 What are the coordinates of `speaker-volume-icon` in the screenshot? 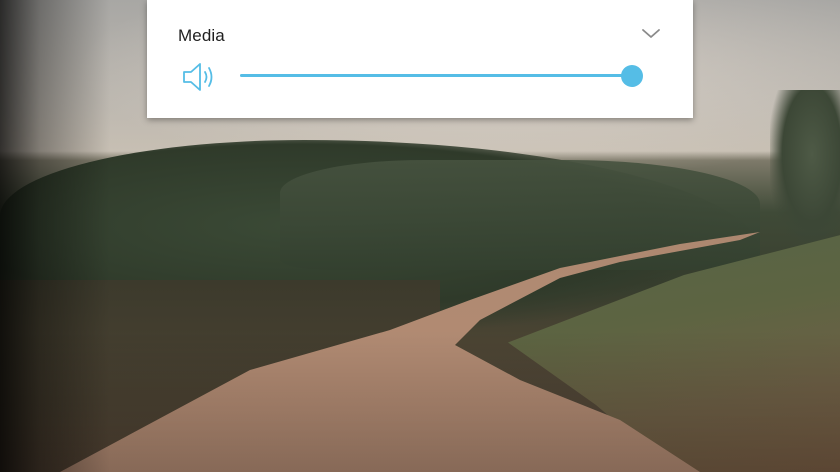 It's located at (198, 77).